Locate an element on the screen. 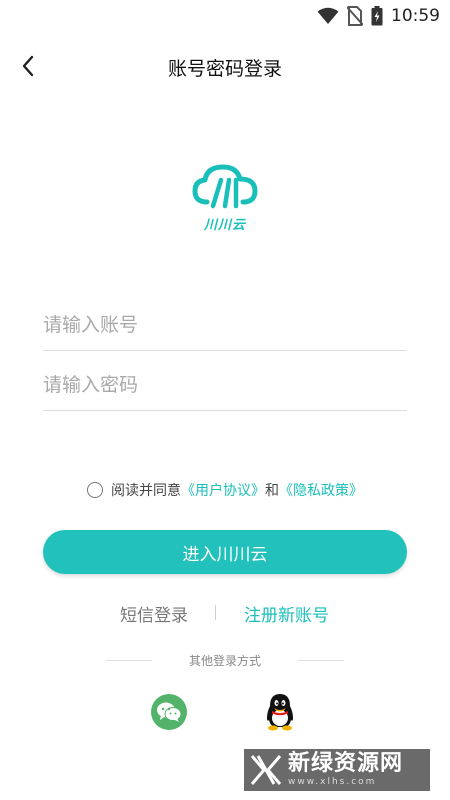  wechat-icon is located at coordinates (169, 712).